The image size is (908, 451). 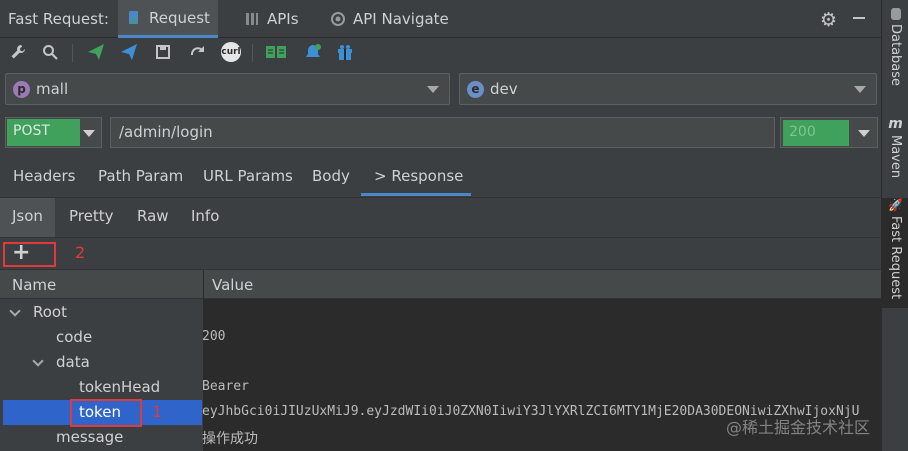 I want to click on send-icon, so click(x=96, y=52).